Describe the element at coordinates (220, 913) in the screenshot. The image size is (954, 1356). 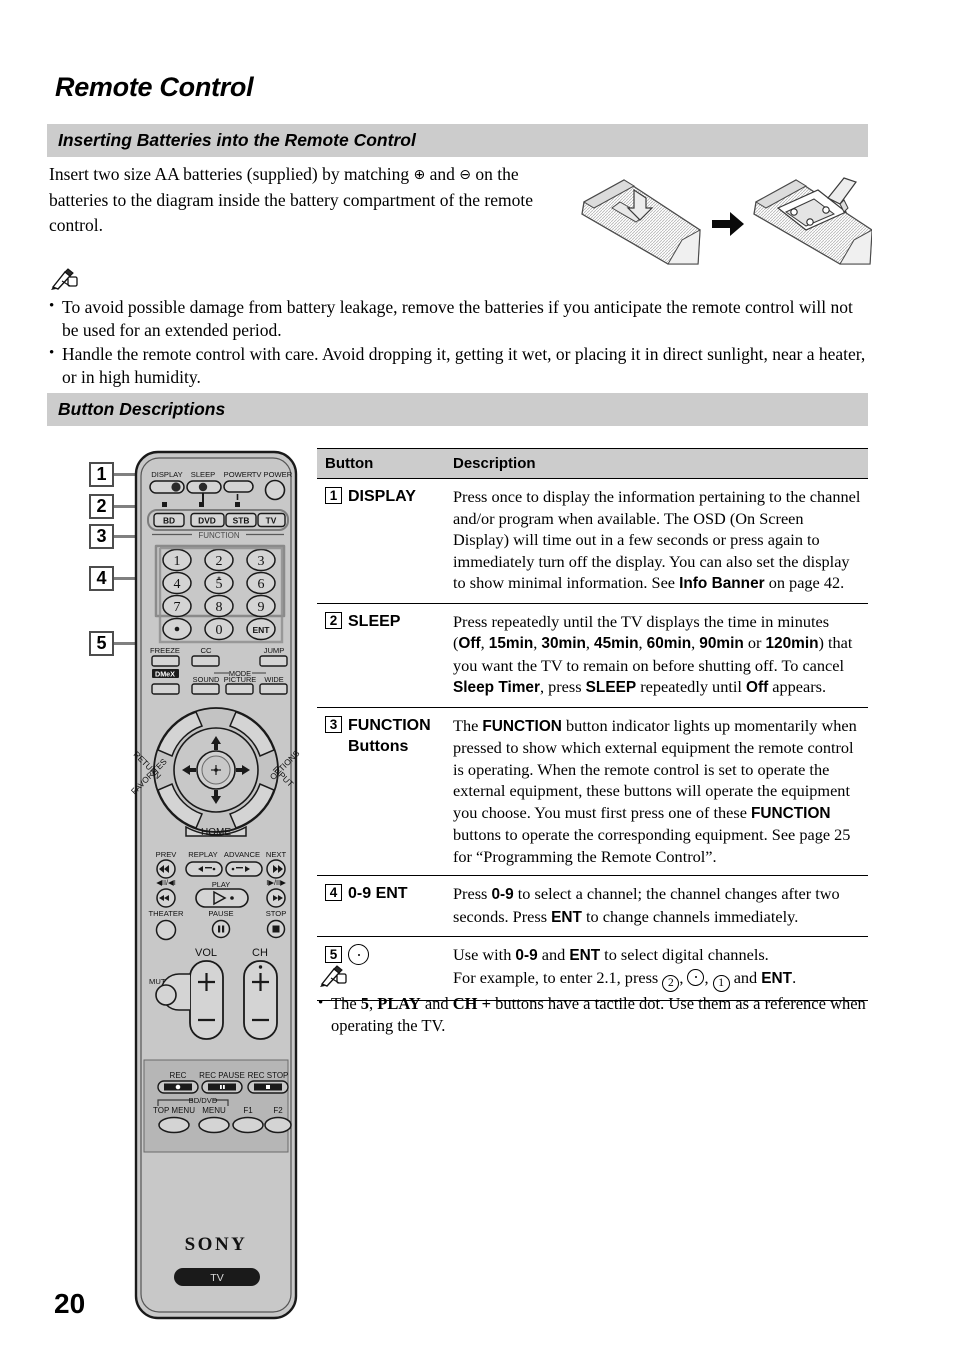
I see `svg-text: PAUSE` at that location.